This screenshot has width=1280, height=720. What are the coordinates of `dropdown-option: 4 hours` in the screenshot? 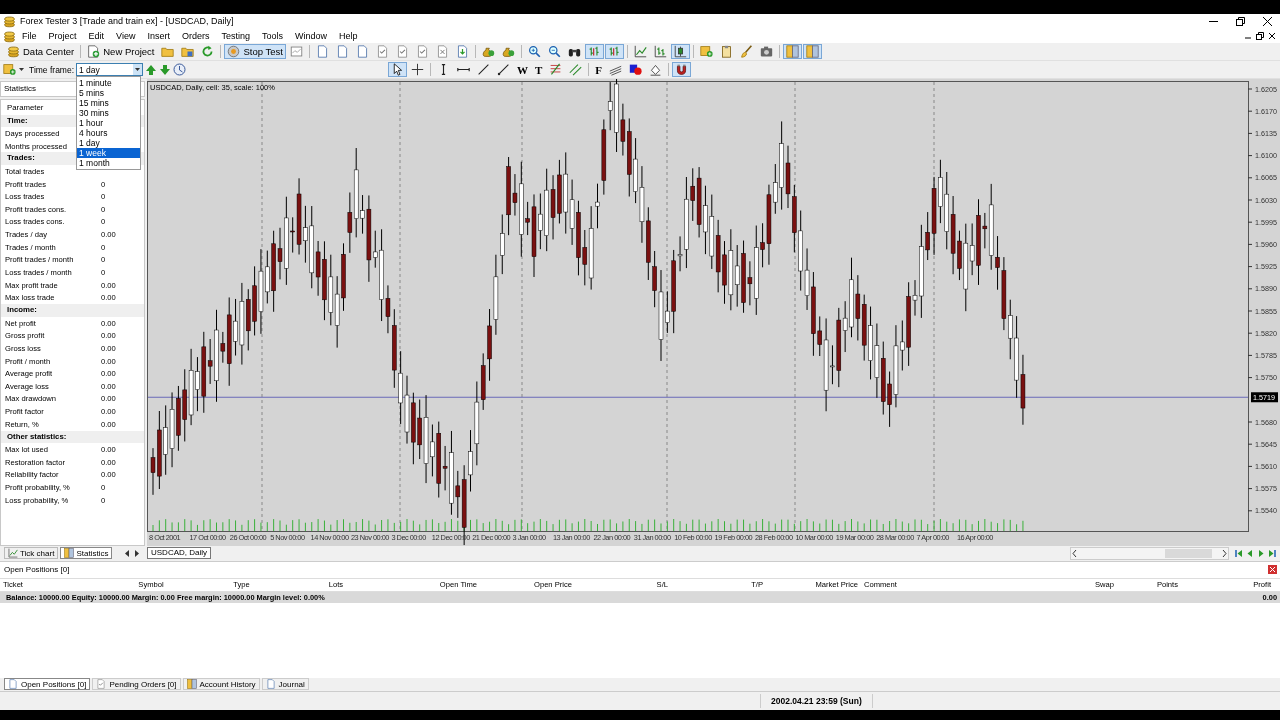 It's located at (109, 133).